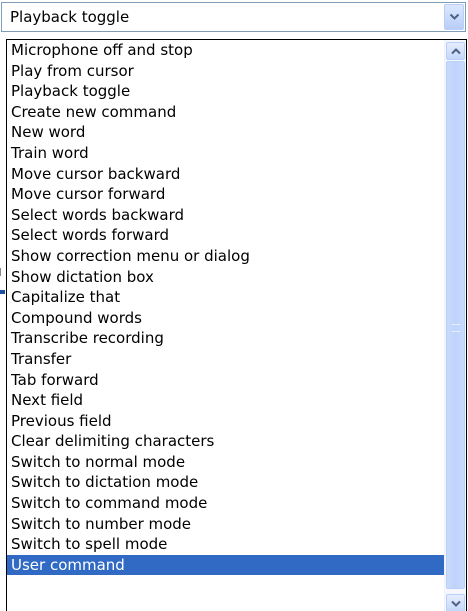 This screenshot has height=611, width=468. Describe the element at coordinates (2, 292) in the screenshot. I see `background-window-mark` at that location.